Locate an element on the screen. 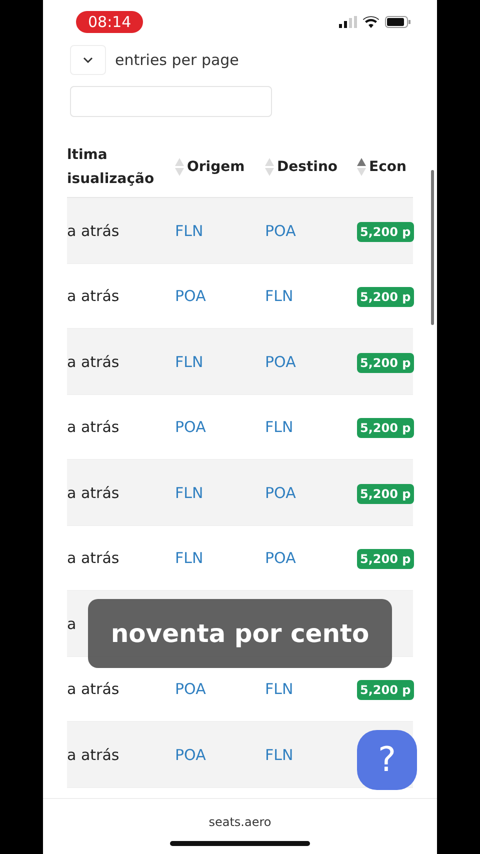 This screenshot has height=854, width=480. signal-icon is located at coordinates (348, 22).